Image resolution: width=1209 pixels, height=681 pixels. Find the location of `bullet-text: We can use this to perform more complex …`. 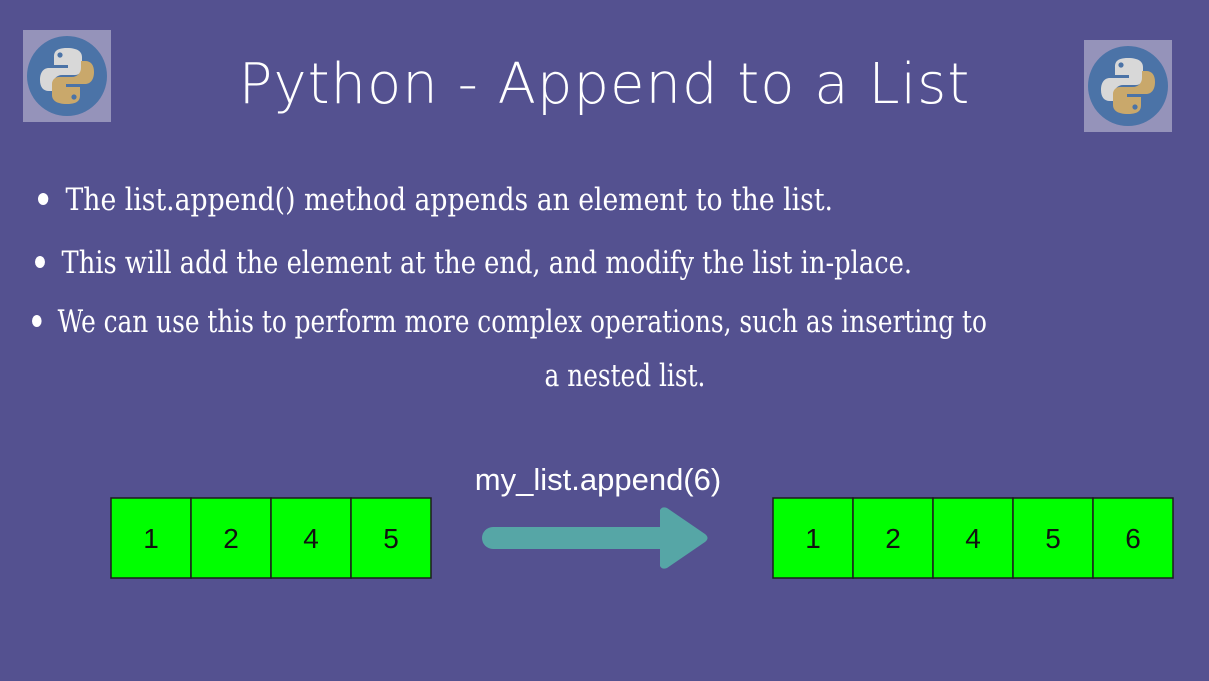

bullet-text: We can use this to perform more complex … is located at coordinates (522, 322).